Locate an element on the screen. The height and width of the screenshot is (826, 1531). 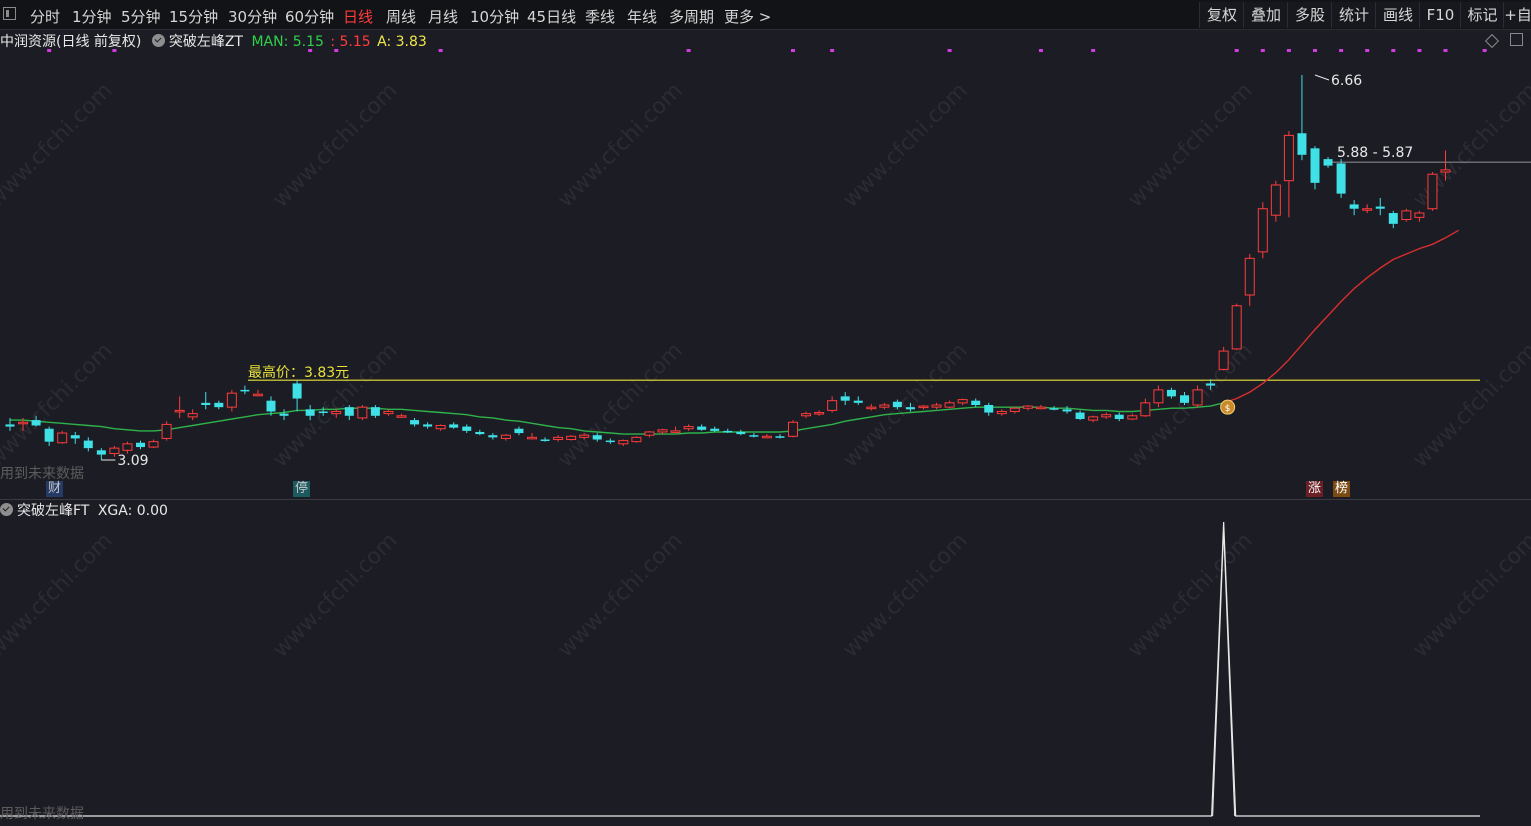
period-tab-10: 45日线 is located at coordinates (551, 16).